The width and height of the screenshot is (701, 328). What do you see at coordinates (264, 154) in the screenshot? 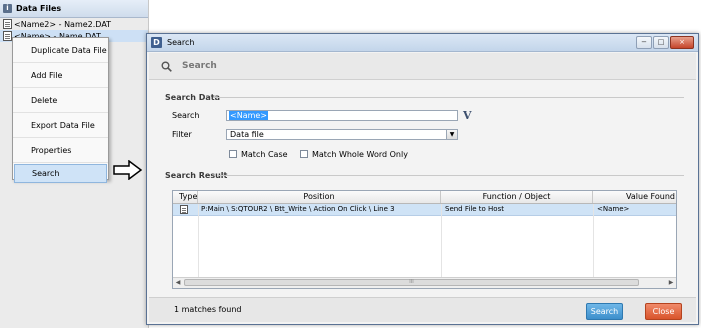
I see `match-case-label: Match Case` at bounding box center [264, 154].